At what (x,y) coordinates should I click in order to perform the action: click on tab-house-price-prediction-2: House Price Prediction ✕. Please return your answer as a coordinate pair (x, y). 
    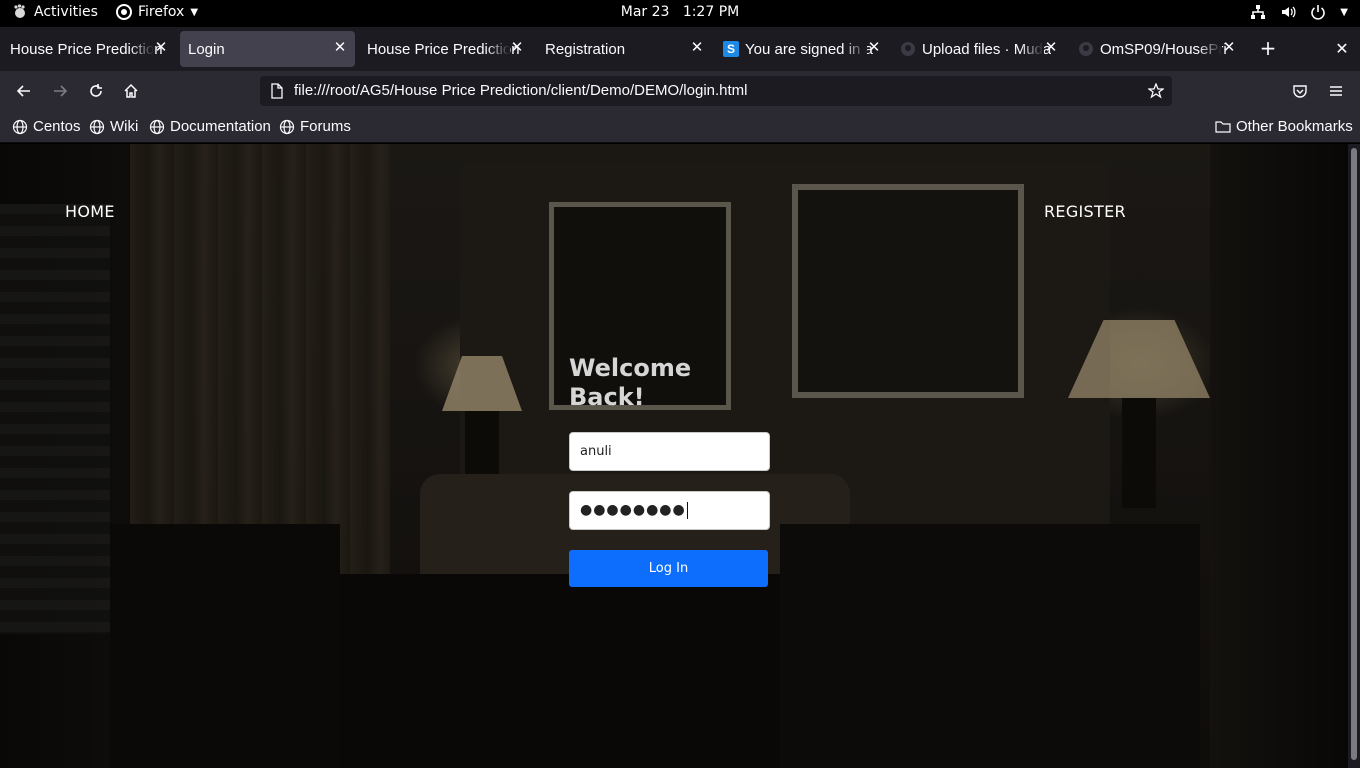
    Looking at the image, I should click on (446, 49).